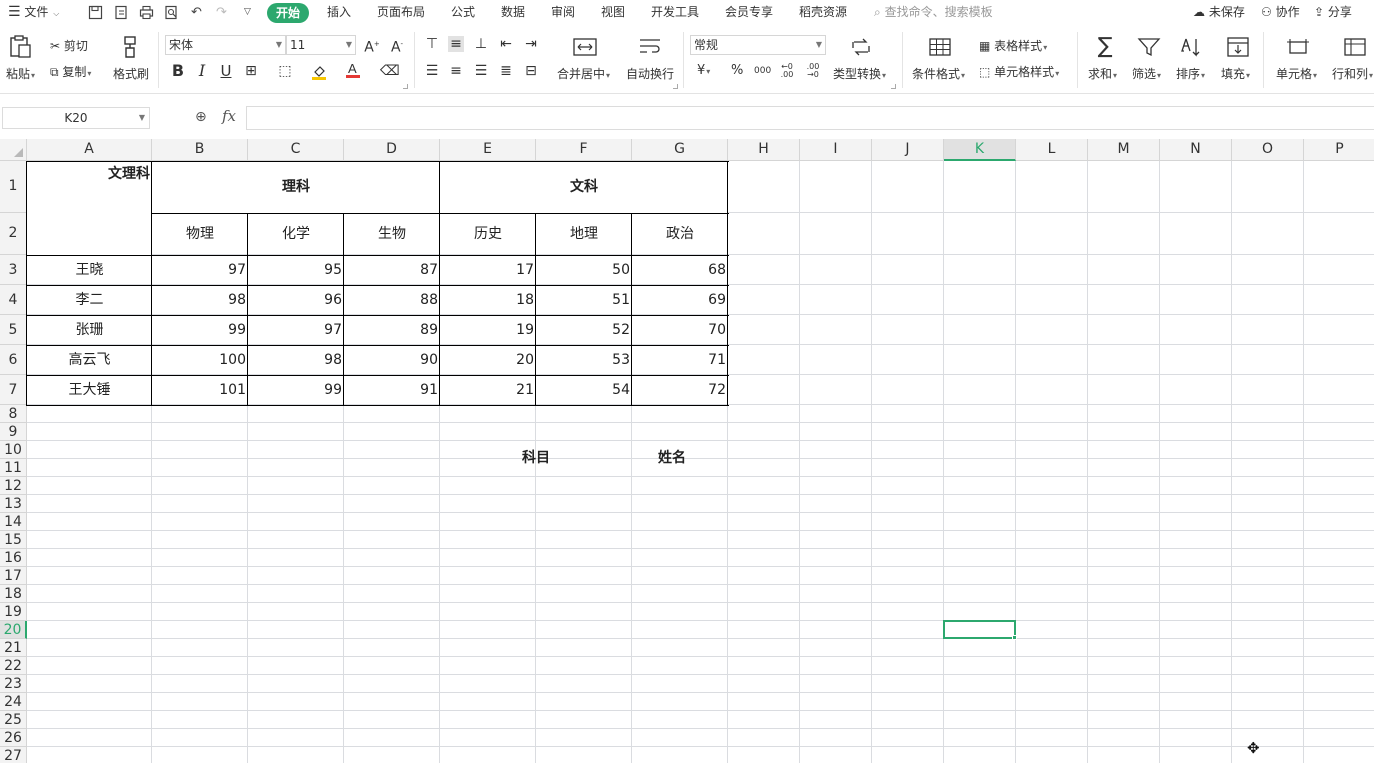 This screenshot has width=1374, height=763. Describe the element at coordinates (680, 300) in the screenshot. I see `score-cell: 69` at that location.